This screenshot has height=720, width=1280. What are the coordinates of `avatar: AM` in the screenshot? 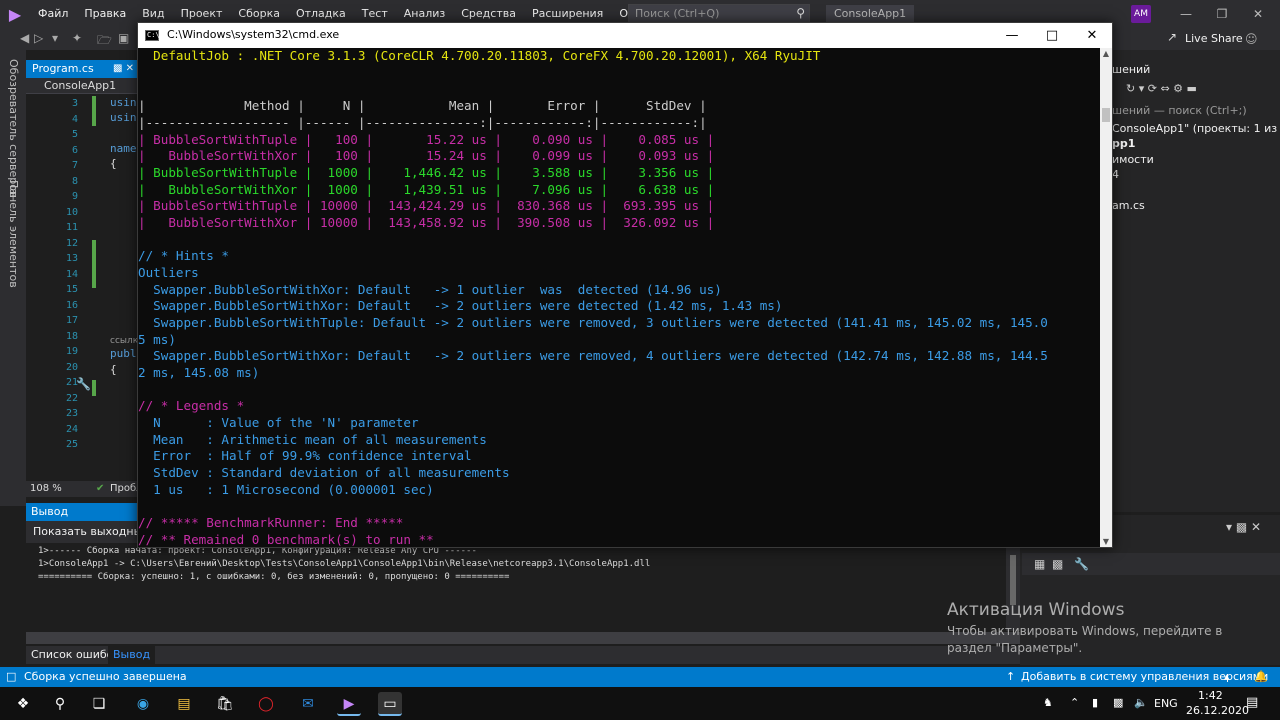 It's located at (1141, 14).